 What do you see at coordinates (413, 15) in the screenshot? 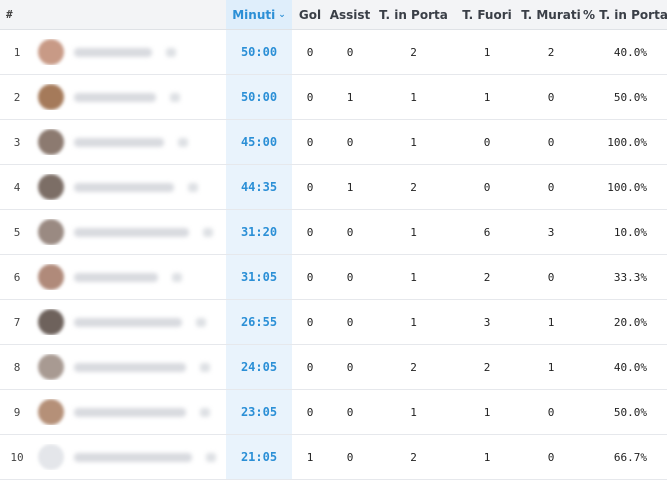
I see `header-shots-on: T. in Porta` at bounding box center [413, 15].